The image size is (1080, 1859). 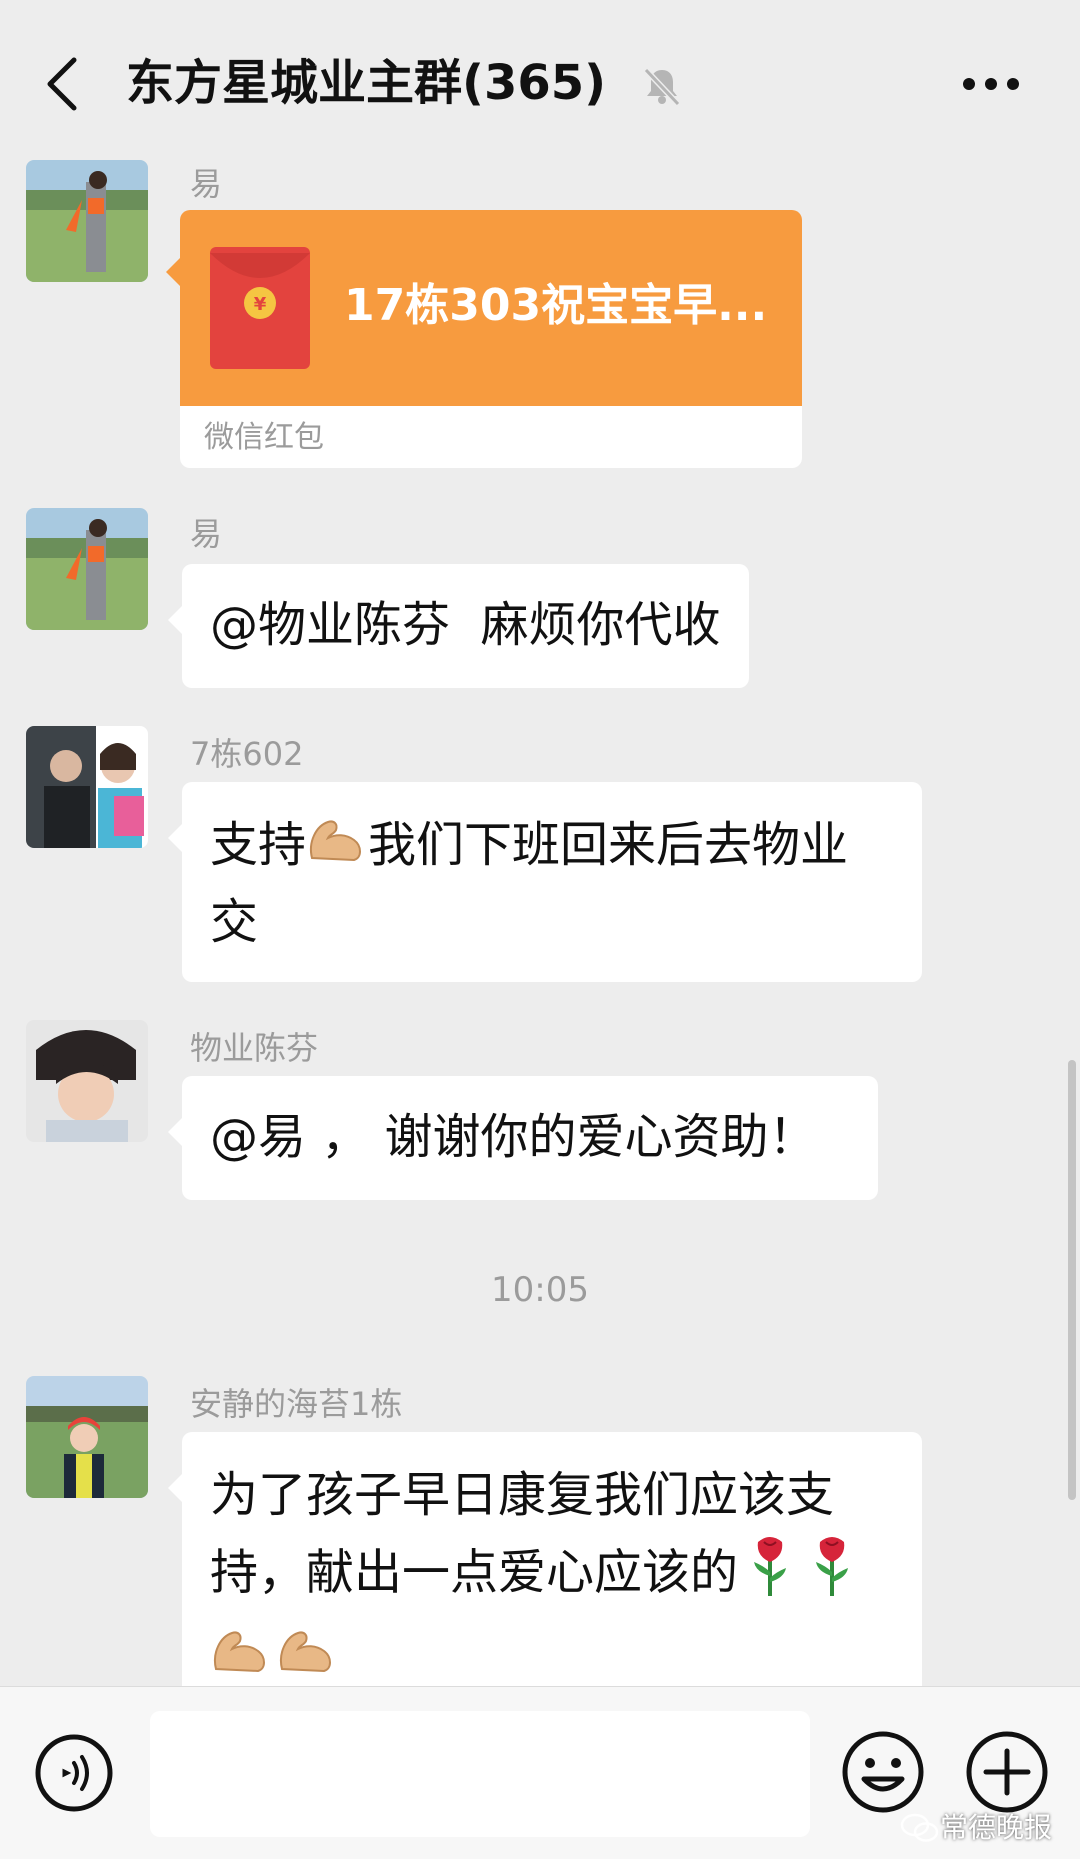 I want to click on plus-icon, so click(x=1007, y=1772).